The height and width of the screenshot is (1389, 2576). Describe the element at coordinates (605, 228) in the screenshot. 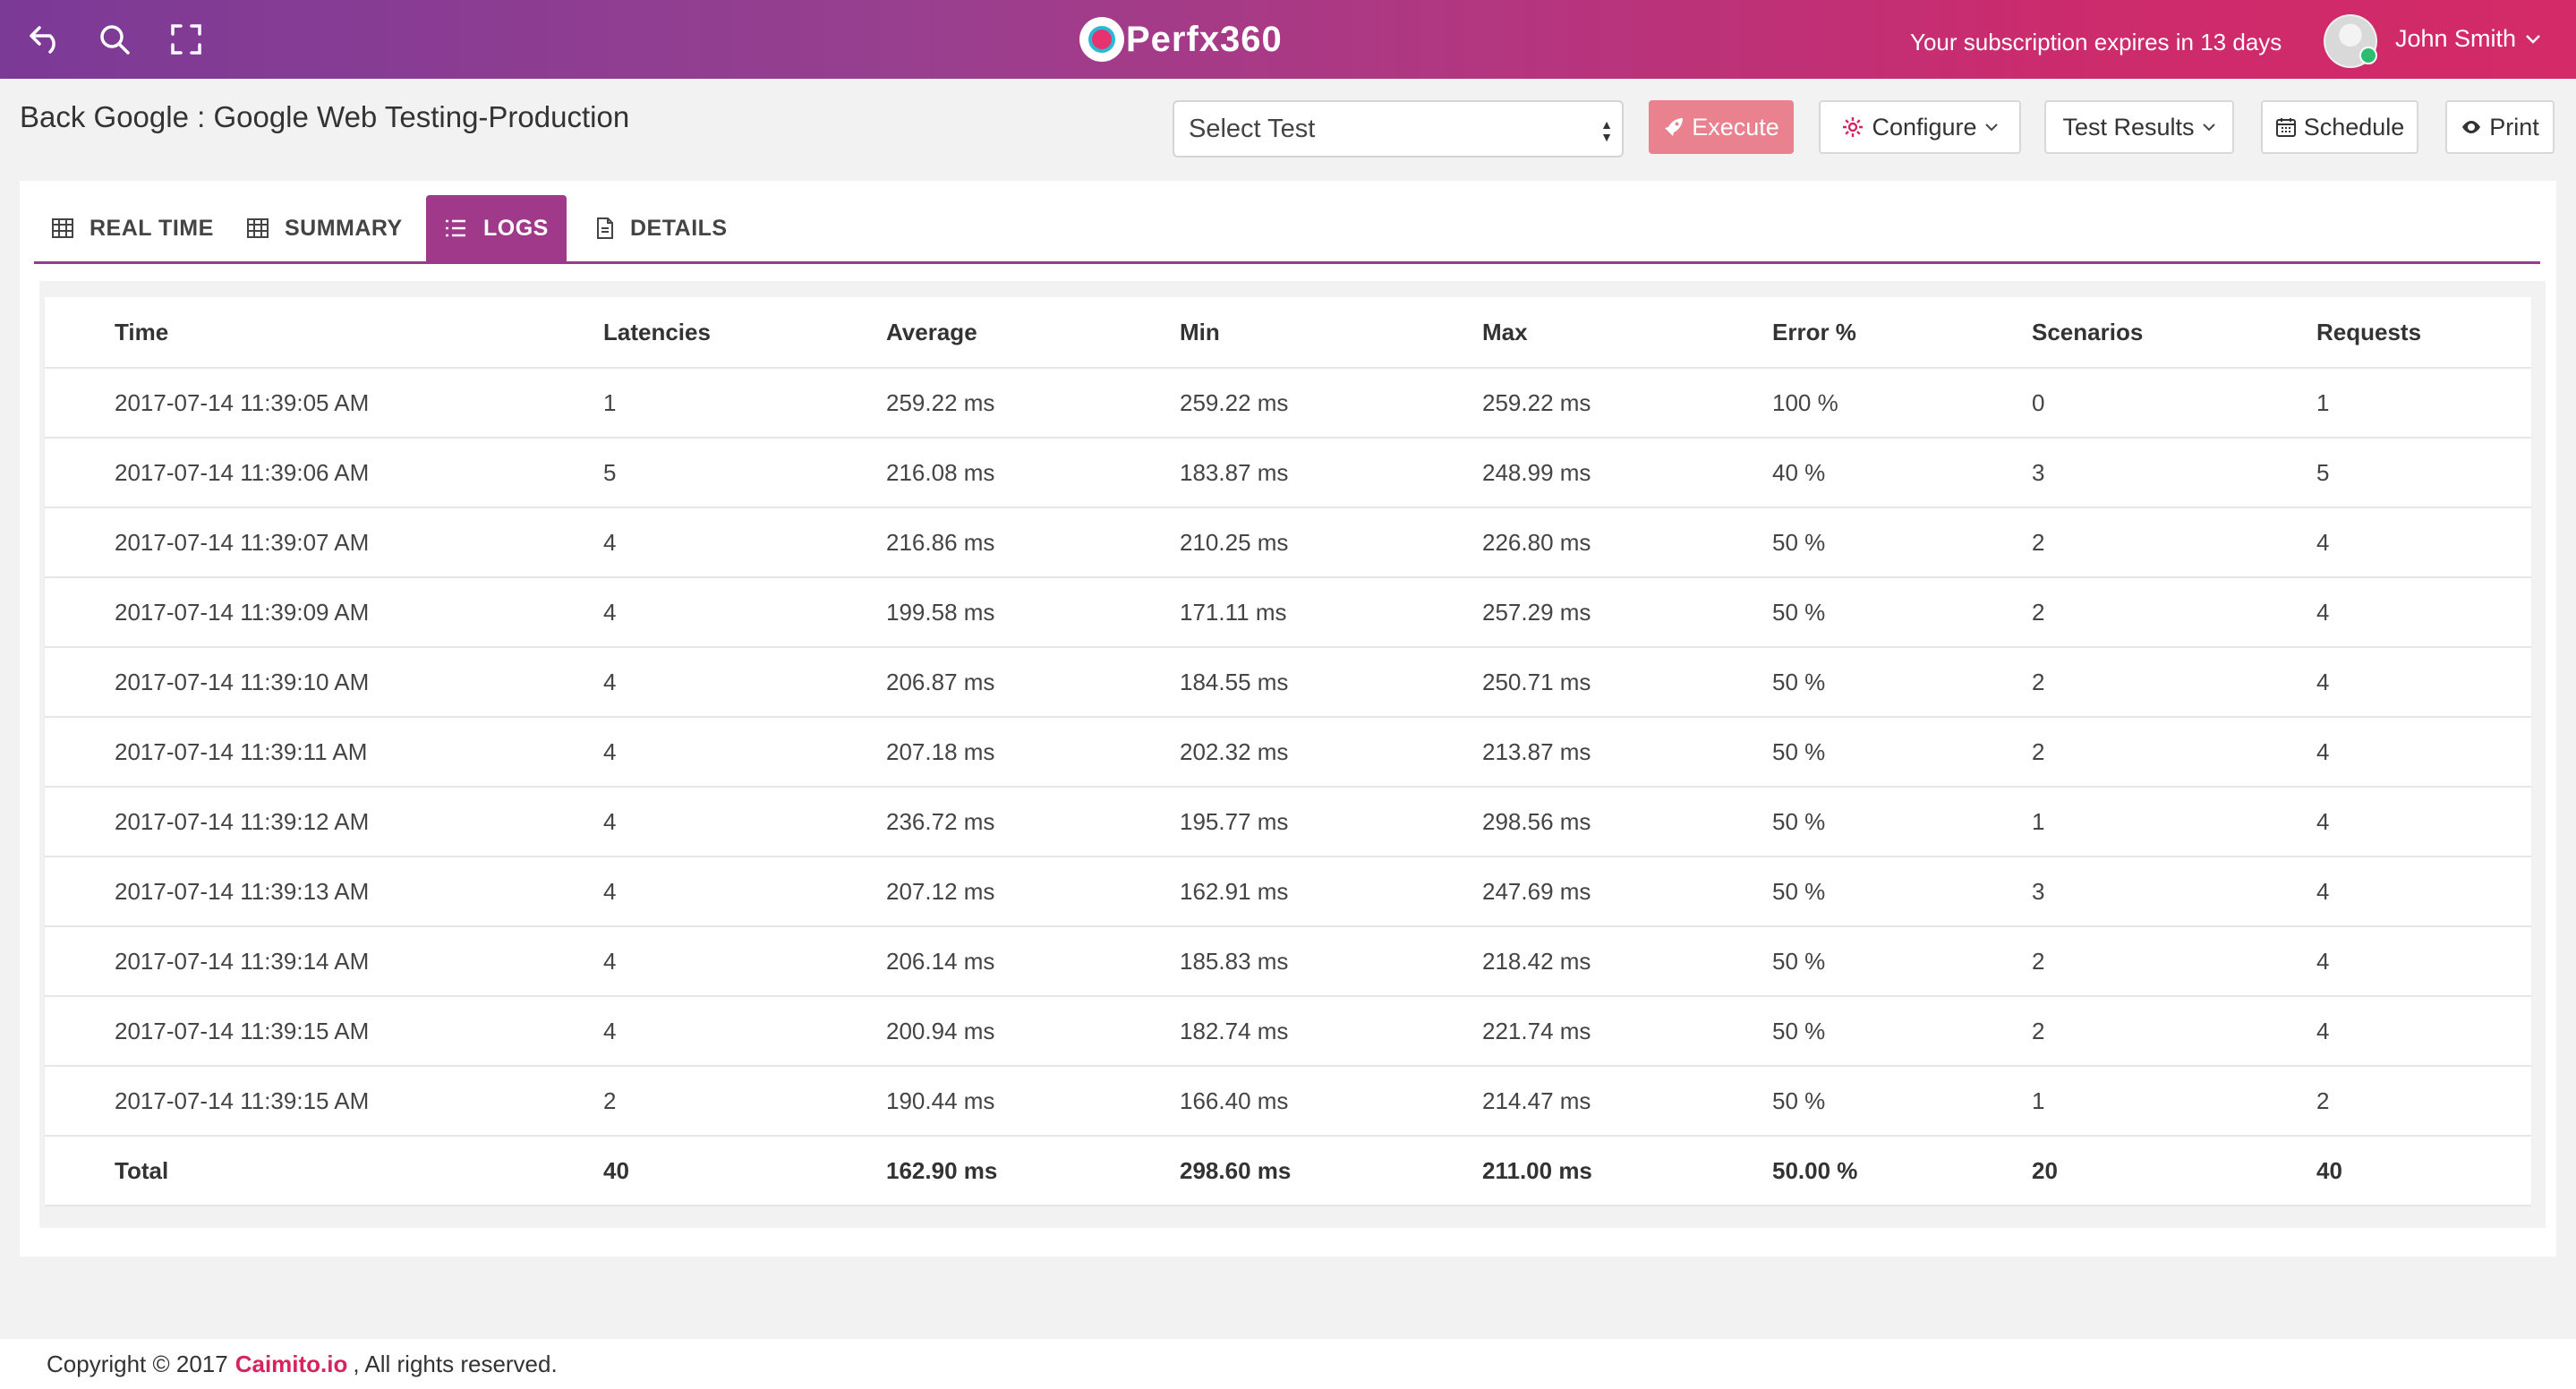

I see `document-icon` at that location.